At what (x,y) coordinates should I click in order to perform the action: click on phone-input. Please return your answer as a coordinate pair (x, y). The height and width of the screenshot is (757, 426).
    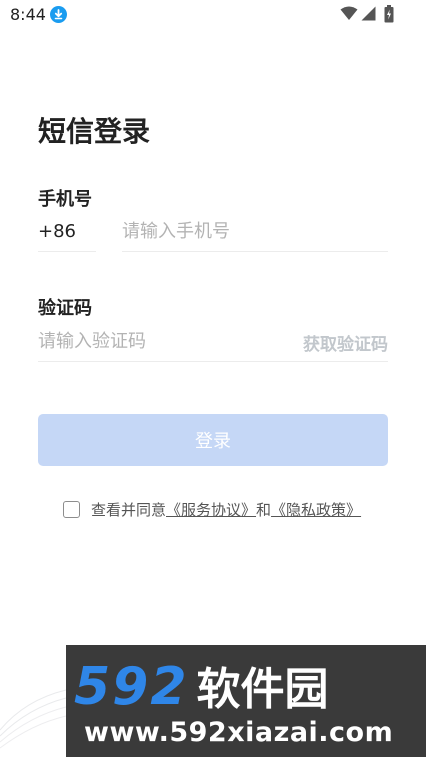
    Looking at the image, I should click on (255, 232).